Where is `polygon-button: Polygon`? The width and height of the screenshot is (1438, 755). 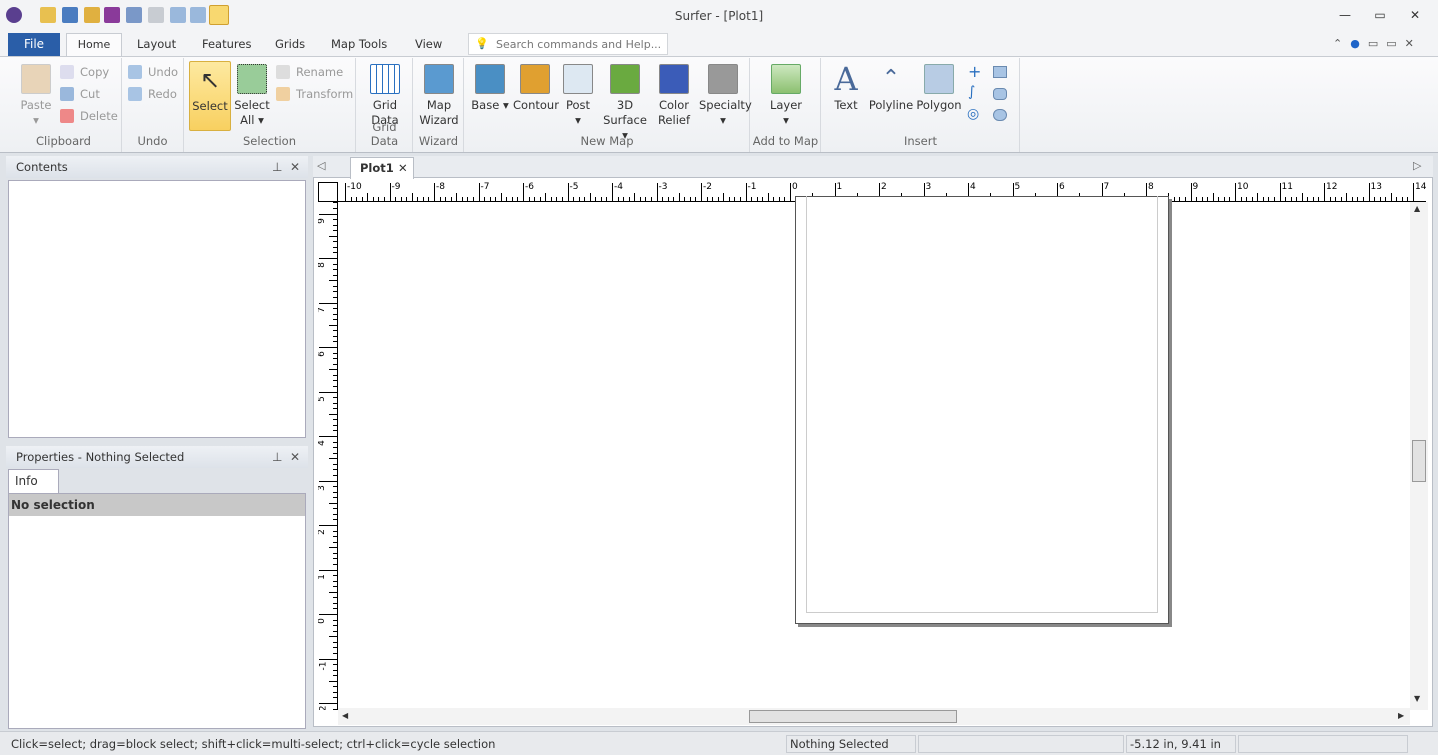 polygon-button: Polygon is located at coordinates (939, 85).